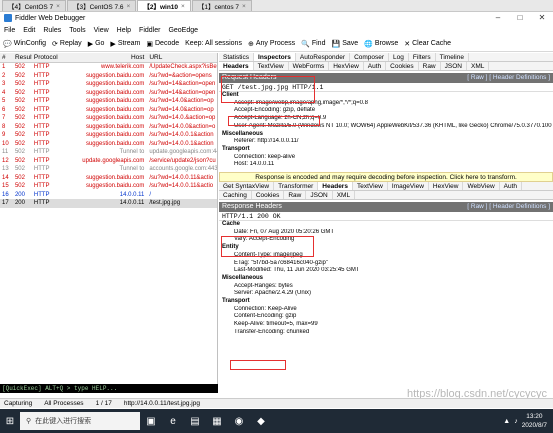 The width and height of the screenshot is (553, 433). What do you see at coordinates (195, 421) in the screenshot?
I see `folder-icon: ▤` at bounding box center [195, 421].